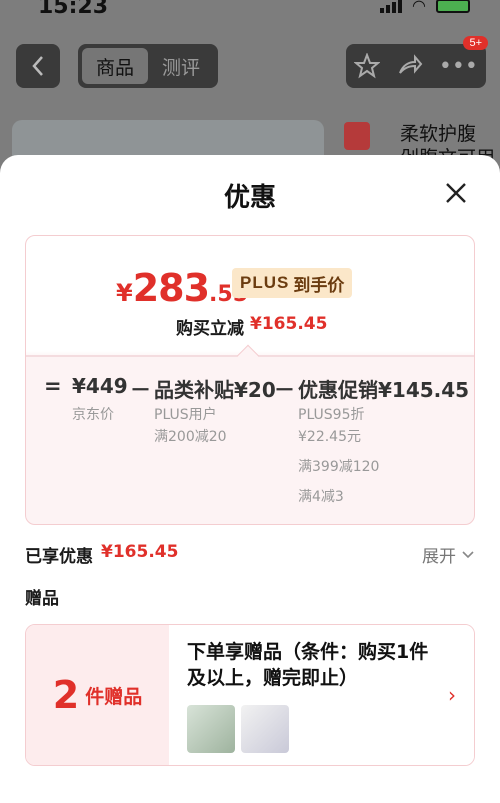  I want to click on subsidy-line: 满200减20, so click(190, 437).